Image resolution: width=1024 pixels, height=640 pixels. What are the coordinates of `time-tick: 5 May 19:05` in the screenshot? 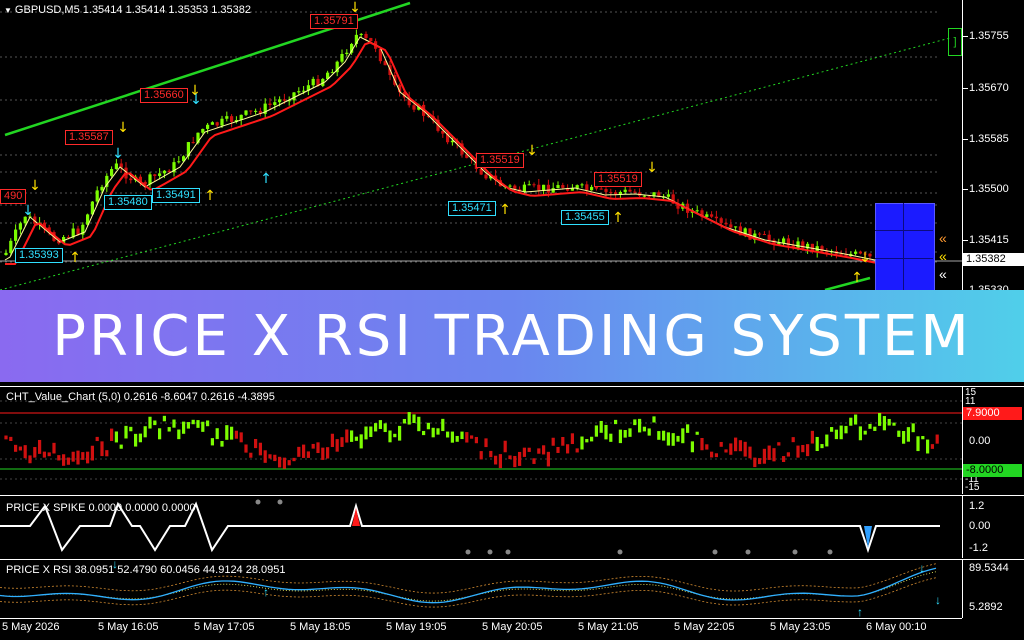 It's located at (416, 627).